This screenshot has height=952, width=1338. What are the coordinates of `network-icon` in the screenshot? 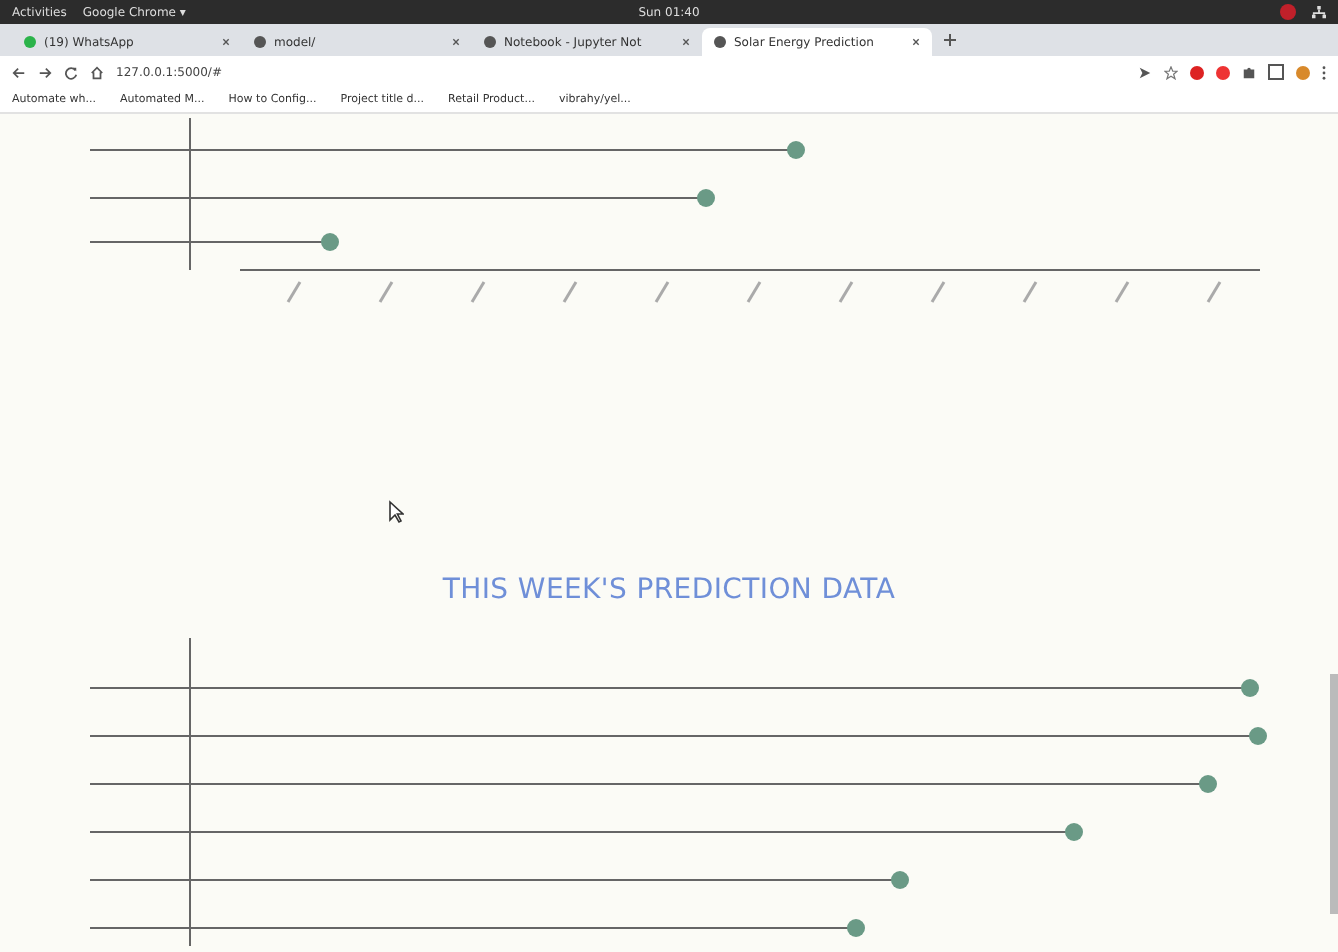 It's located at (1319, 12).